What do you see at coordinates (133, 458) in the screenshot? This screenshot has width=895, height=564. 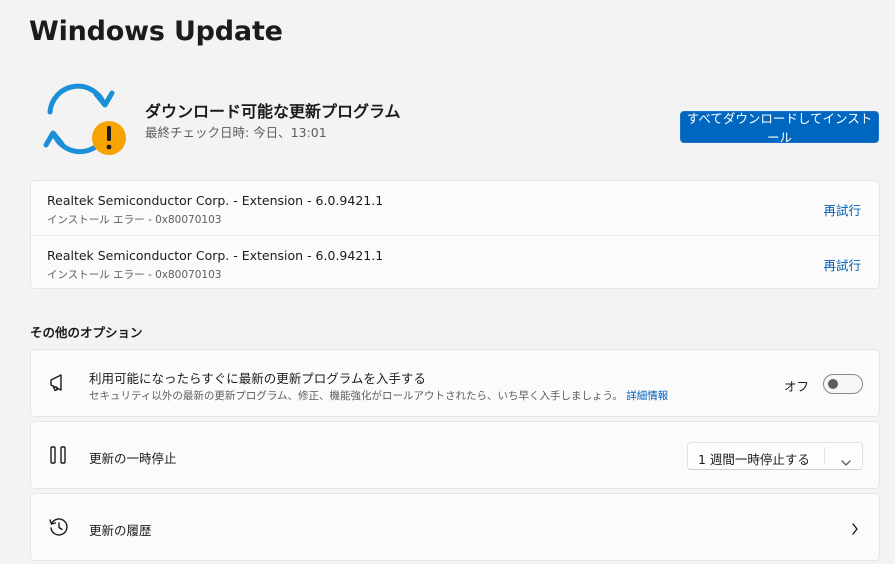 I see `option-title: 更新の一時停止` at bounding box center [133, 458].